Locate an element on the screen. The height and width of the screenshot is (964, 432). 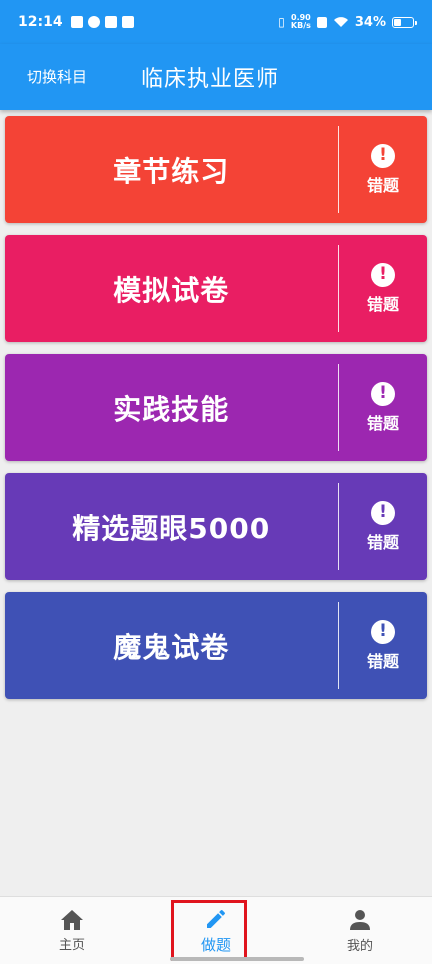
person-icon is located at coordinates (360, 919).